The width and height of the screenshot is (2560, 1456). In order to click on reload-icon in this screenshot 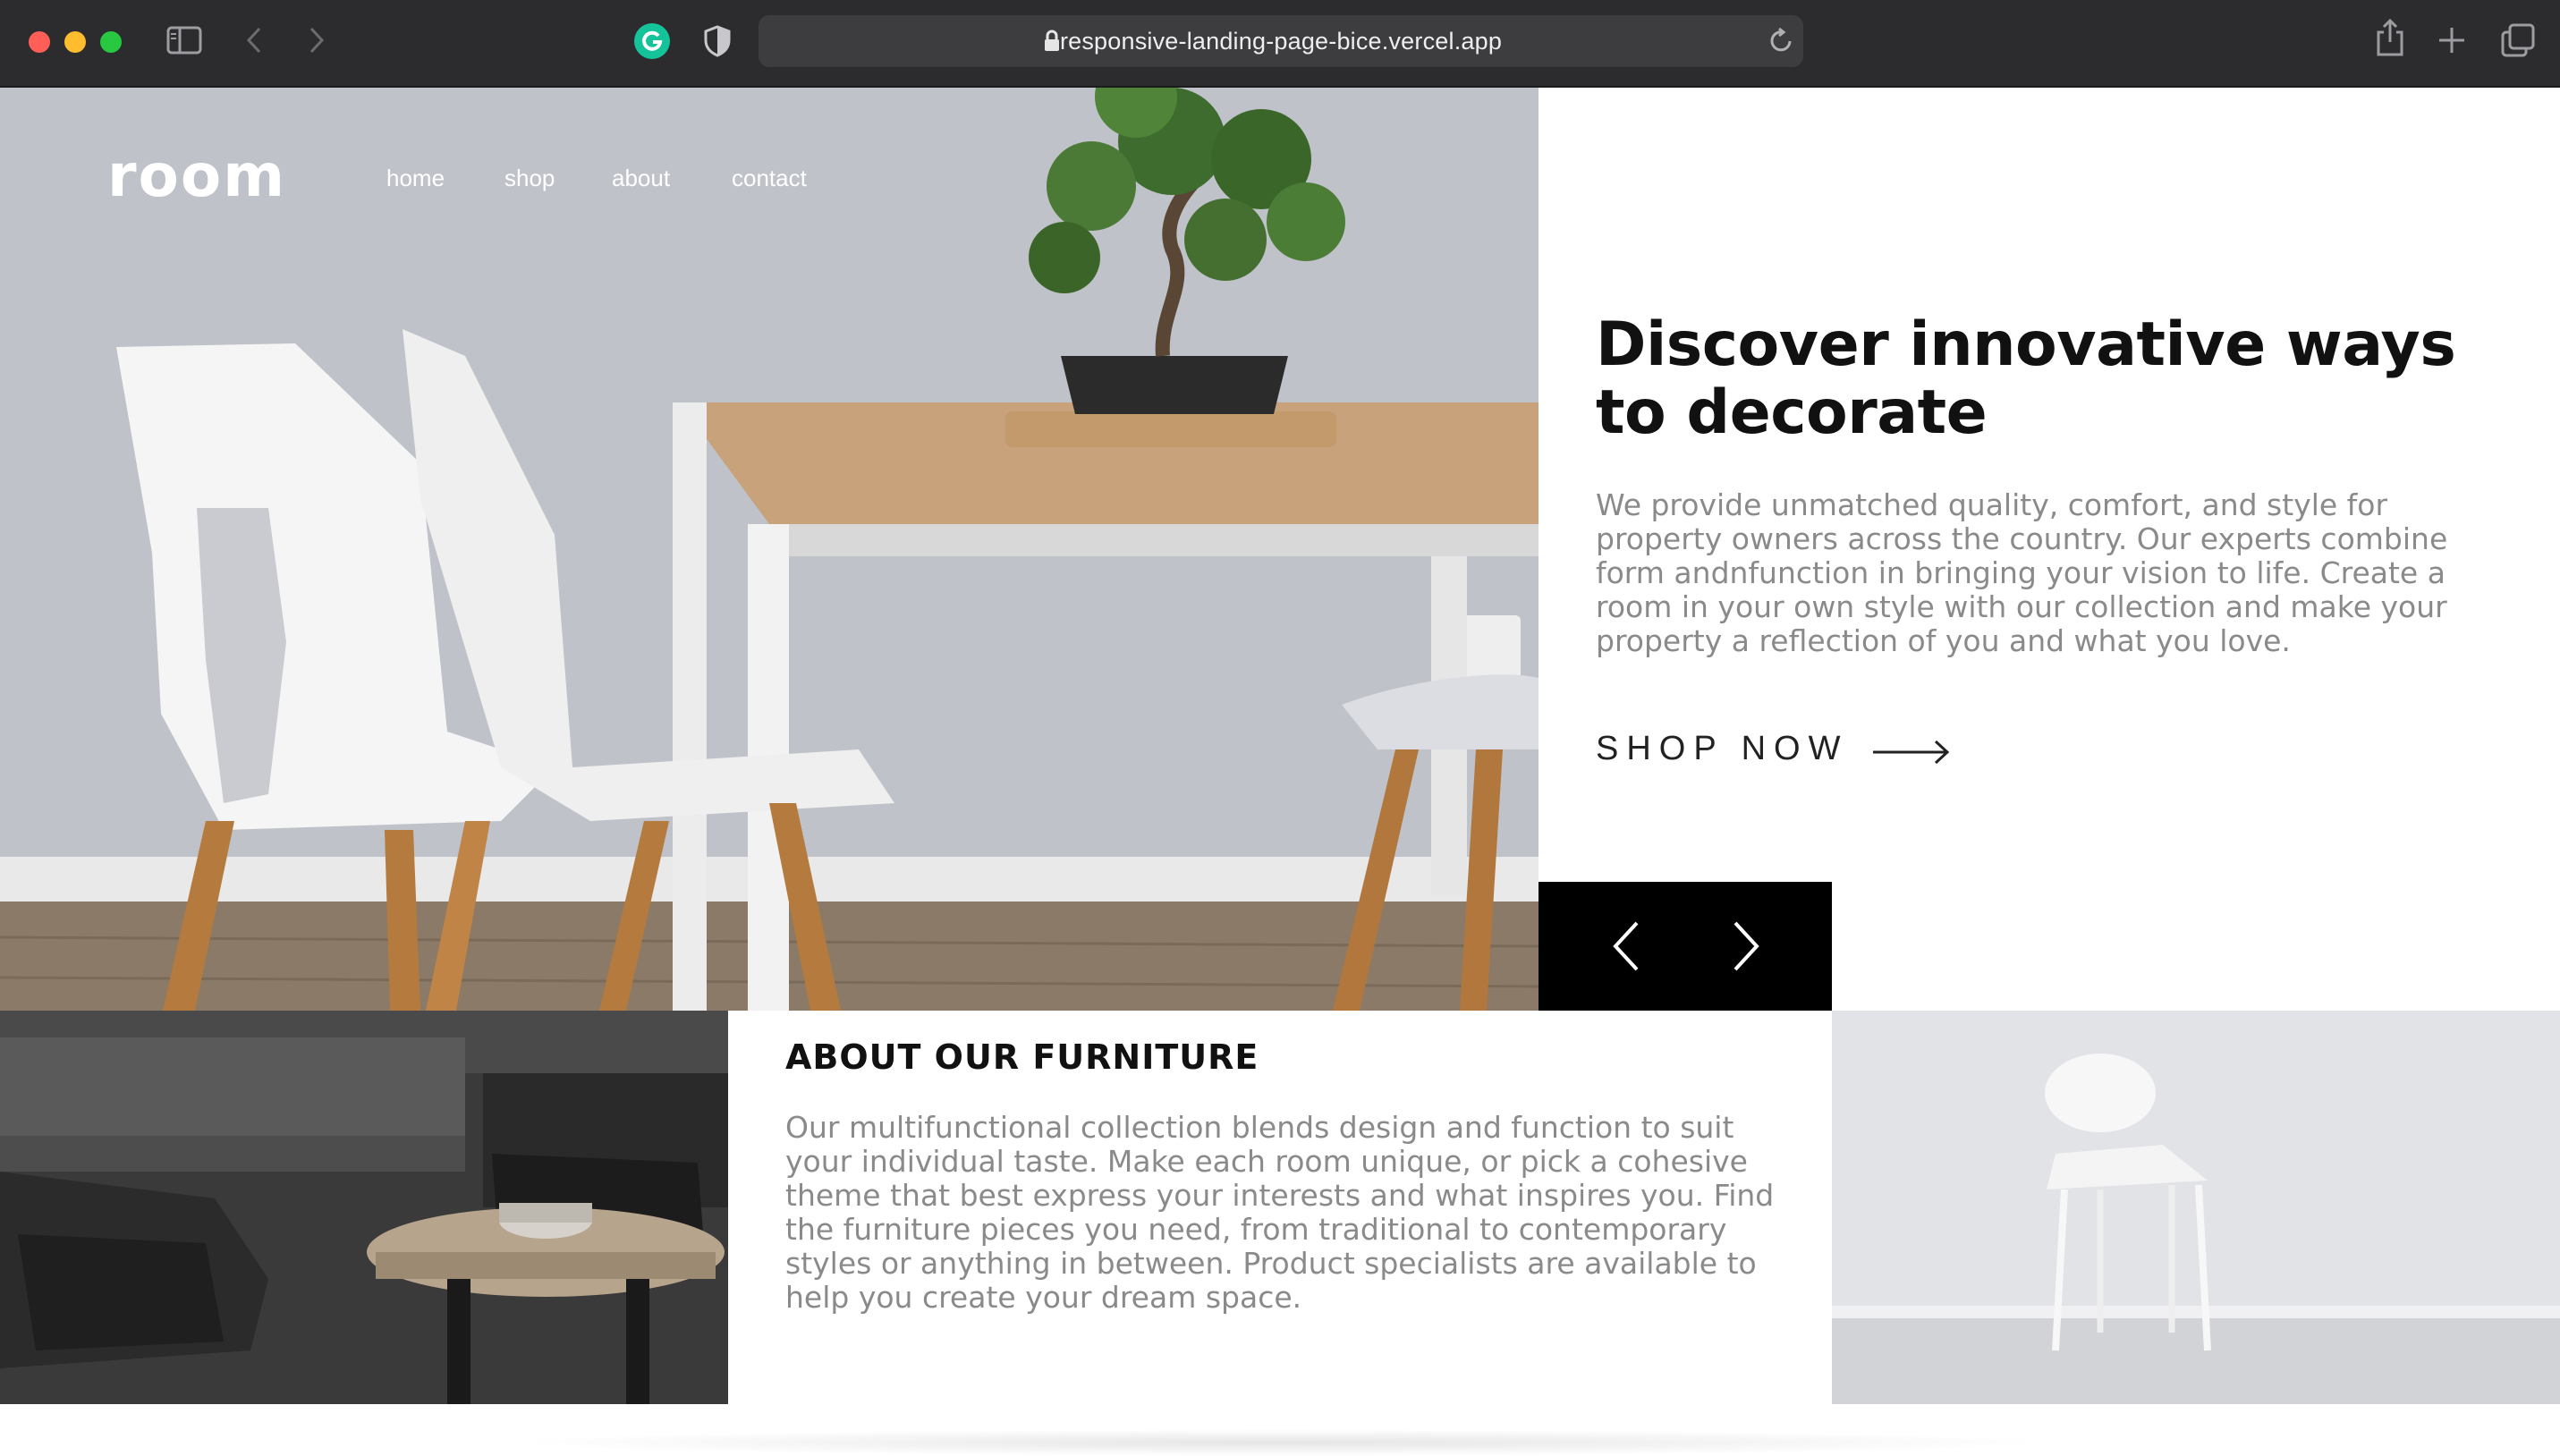, I will do `click(1780, 40)`.